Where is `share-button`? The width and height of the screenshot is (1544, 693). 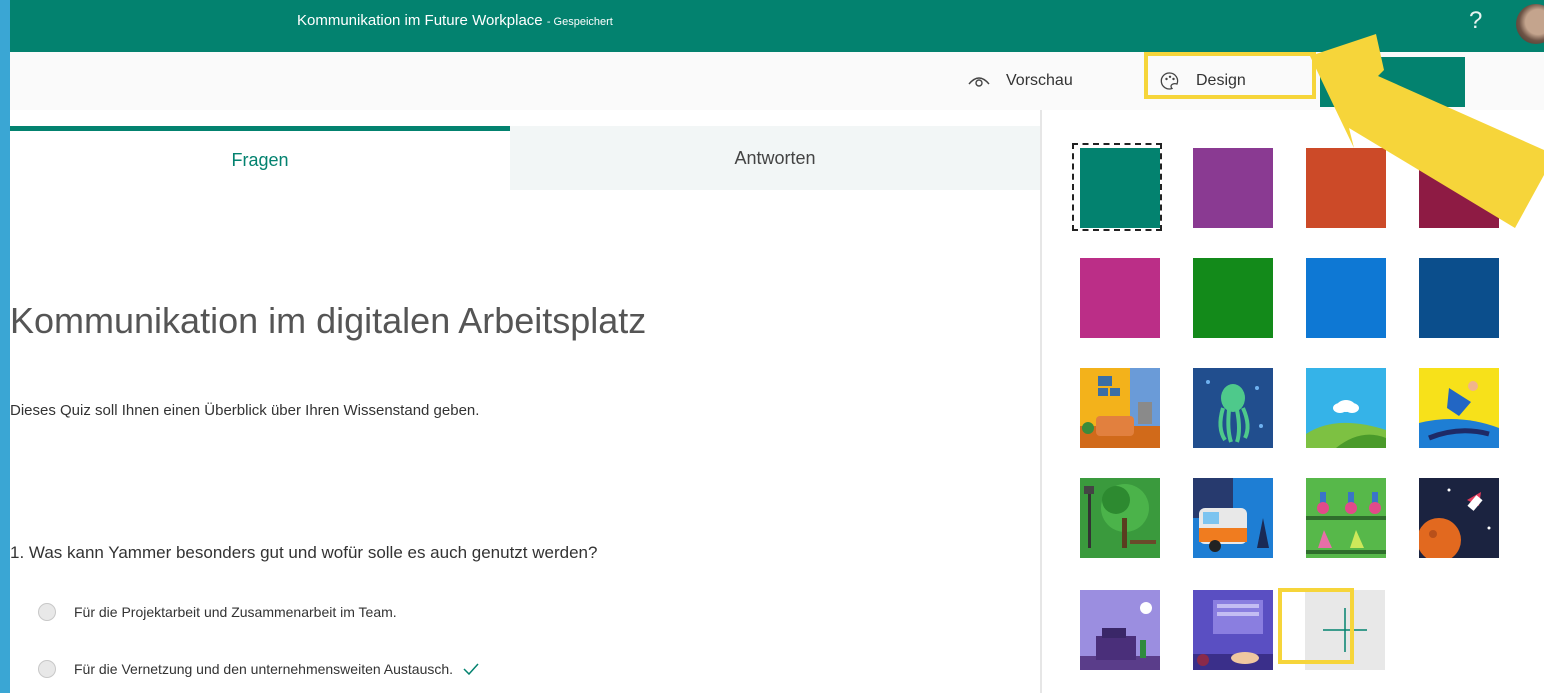
share-button is located at coordinates (1392, 82).